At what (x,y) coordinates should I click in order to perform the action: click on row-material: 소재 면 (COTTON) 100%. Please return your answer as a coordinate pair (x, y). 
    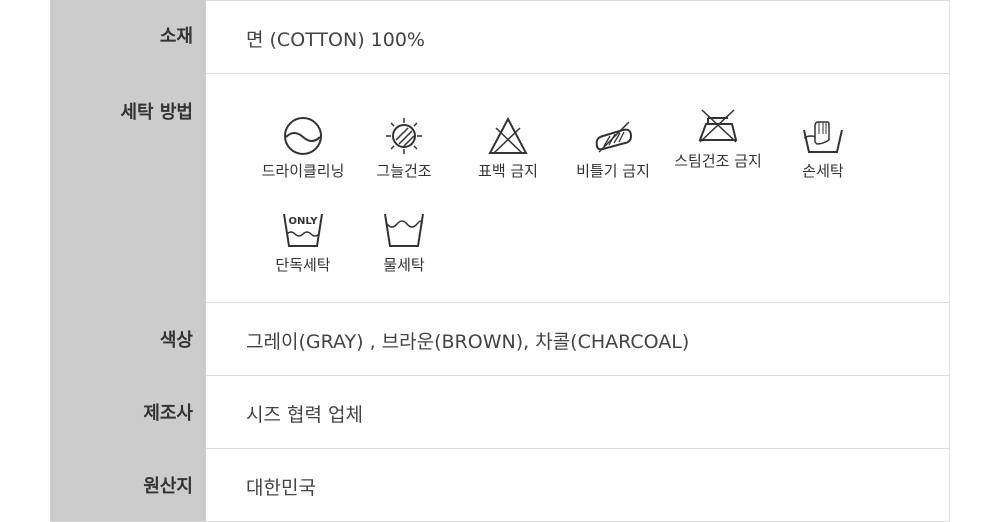
    Looking at the image, I should click on (499, 36).